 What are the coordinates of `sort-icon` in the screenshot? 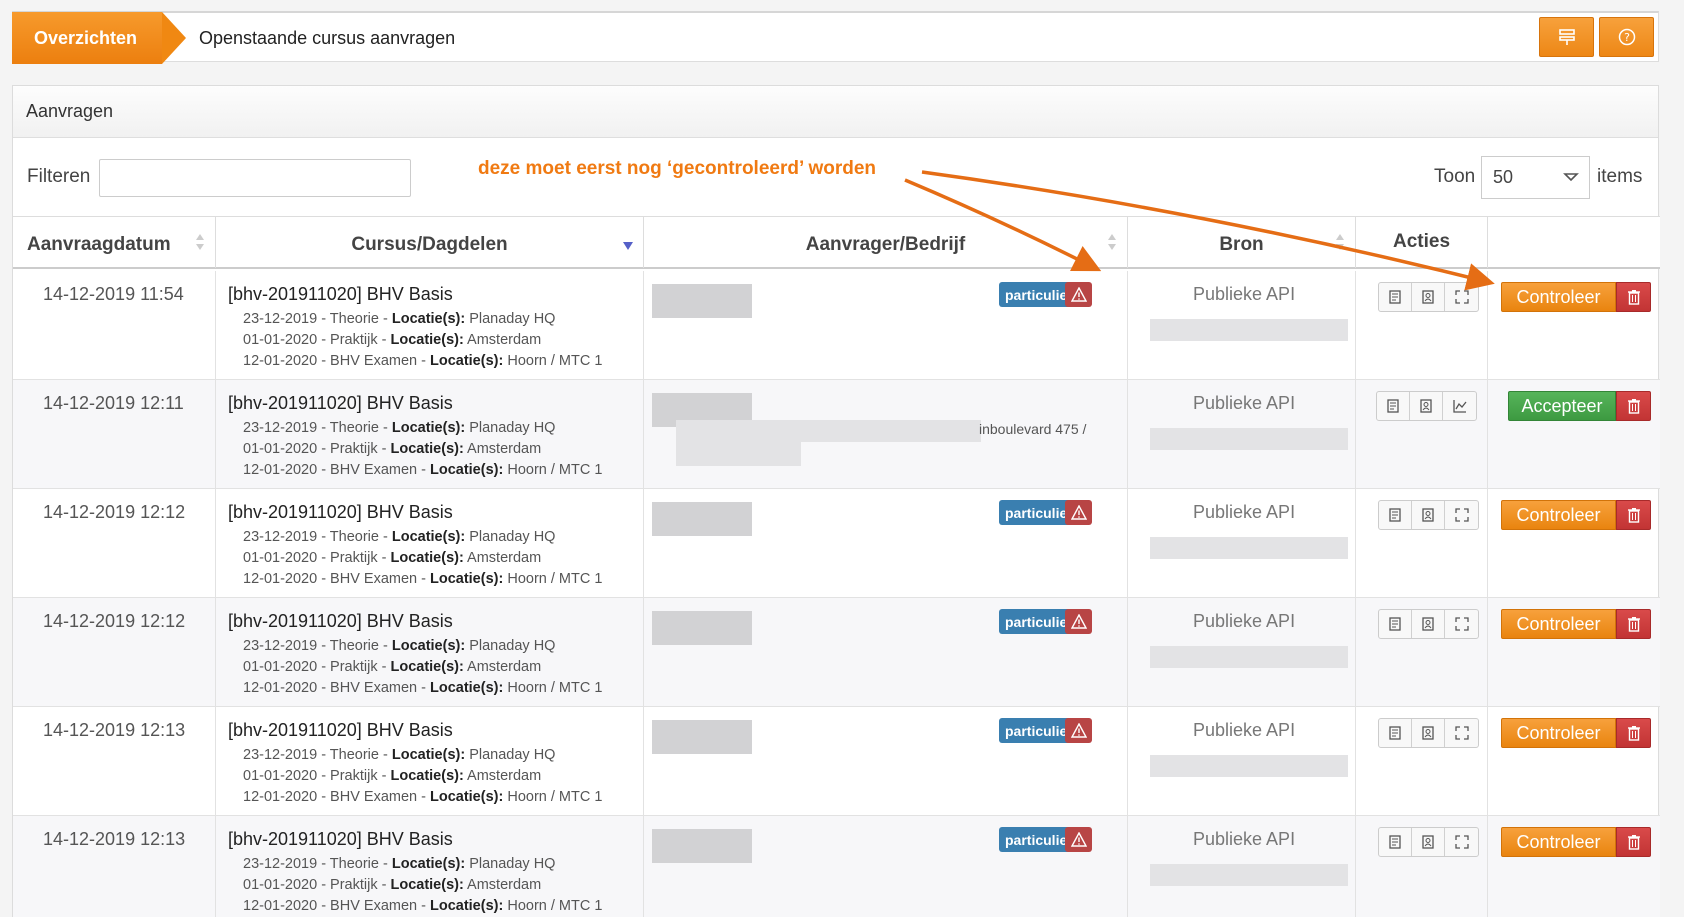 It's located at (200, 242).